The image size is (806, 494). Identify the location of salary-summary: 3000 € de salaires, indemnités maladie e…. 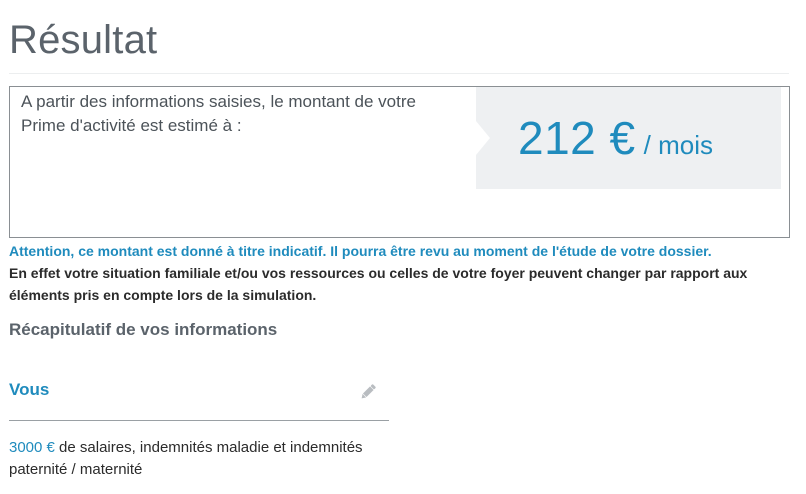
(199, 459).